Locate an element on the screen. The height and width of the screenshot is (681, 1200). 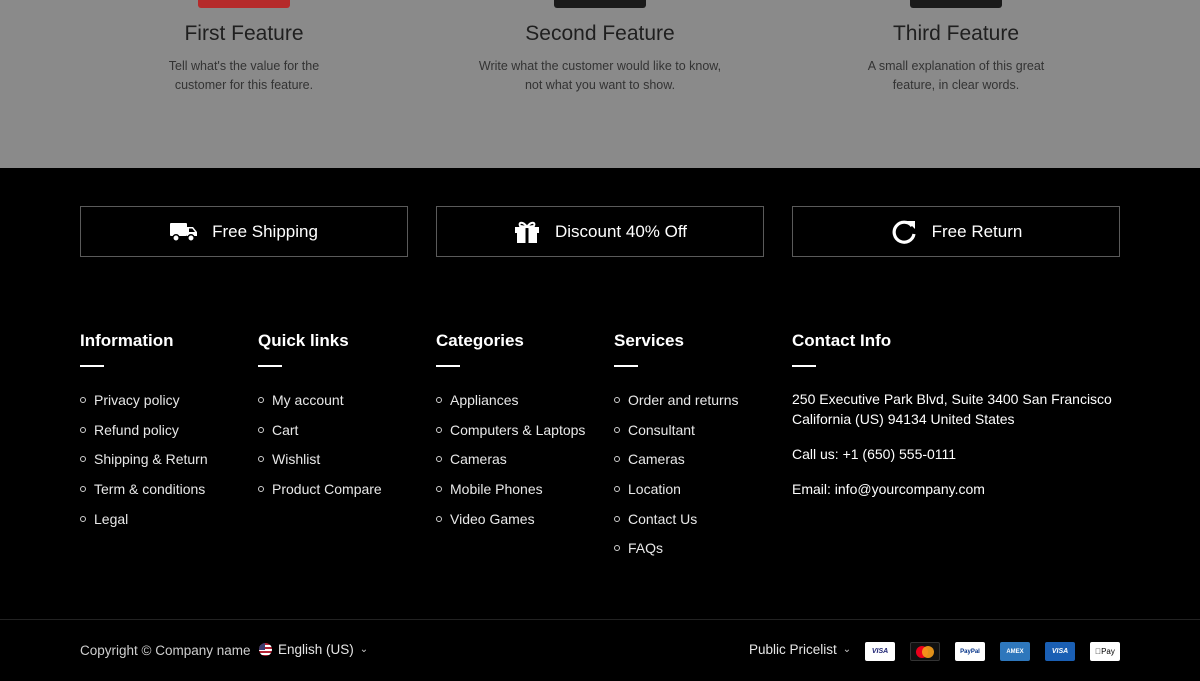
applepay-icon: Pay is located at coordinates (1105, 651).